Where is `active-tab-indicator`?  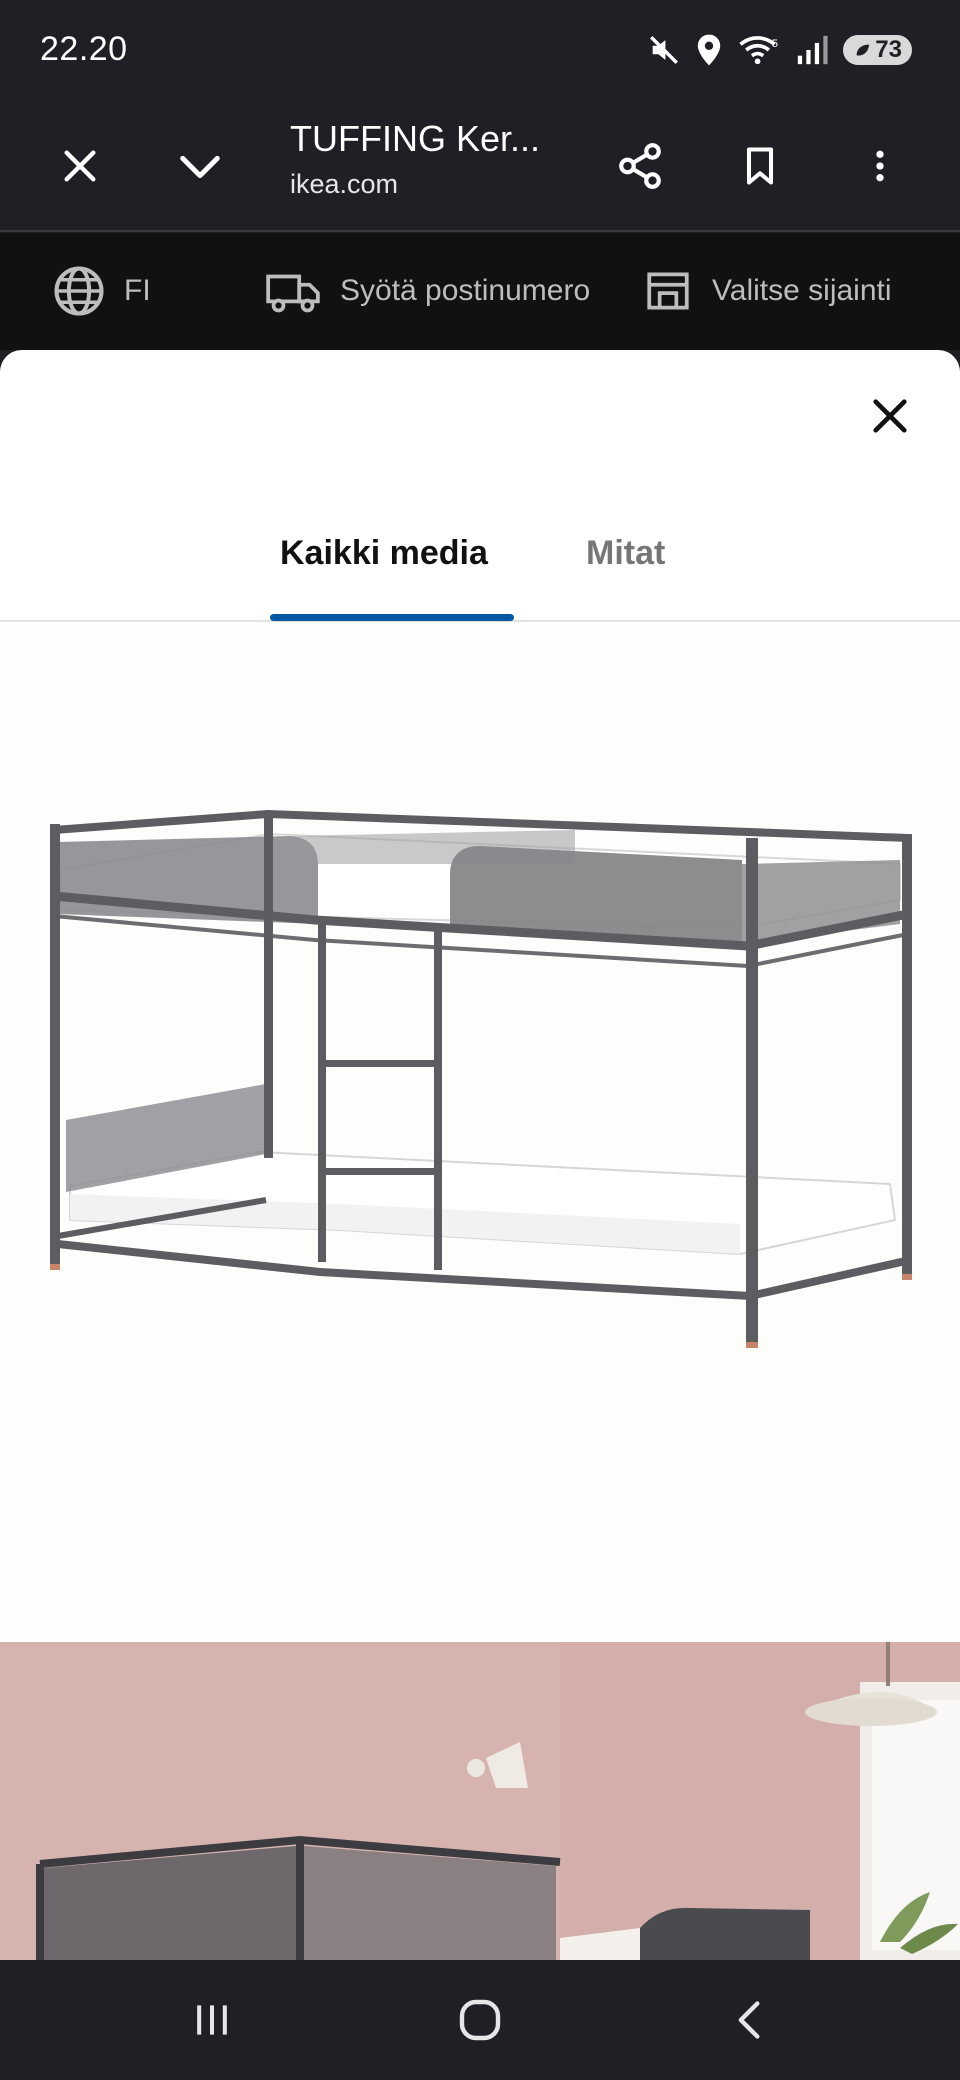 active-tab-indicator is located at coordinates (392, 617).